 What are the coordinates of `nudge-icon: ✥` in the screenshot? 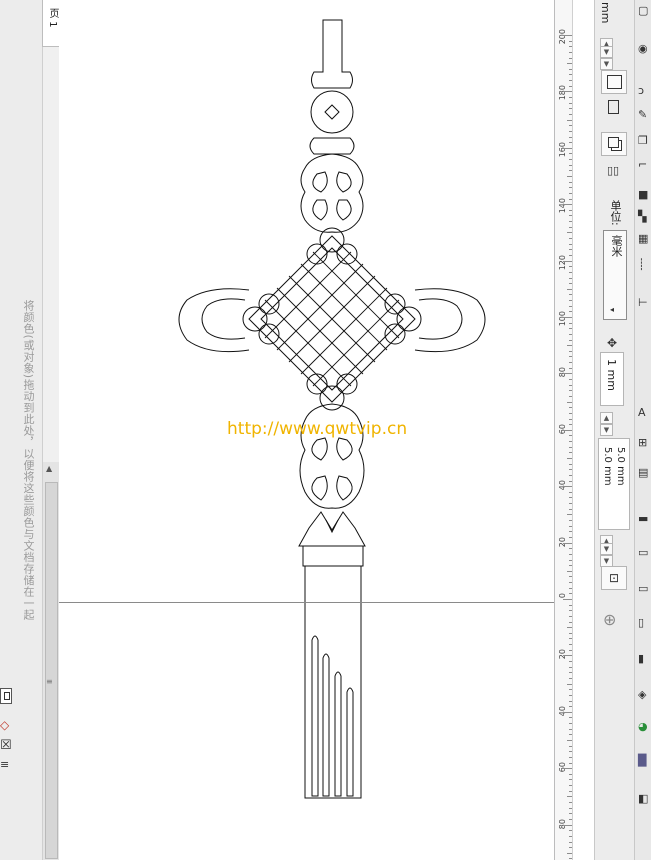 It's located at (612, 343).